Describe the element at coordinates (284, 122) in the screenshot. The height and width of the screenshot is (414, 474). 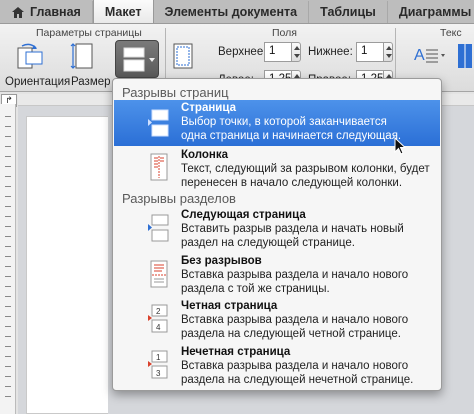
I see `menu-item-description: Выбор точки, в которой заканчивается` at that location.